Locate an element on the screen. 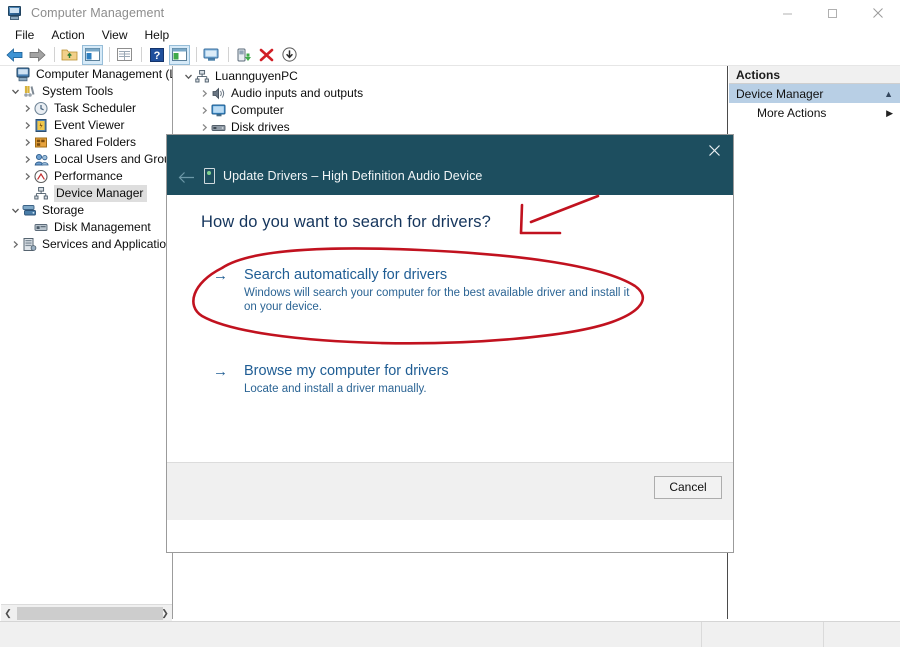 Image resolution: width=900 pixels, height=647 pixels. actions-group-device-manager: Device Manager ▲ is located at coordinates (814, 93).